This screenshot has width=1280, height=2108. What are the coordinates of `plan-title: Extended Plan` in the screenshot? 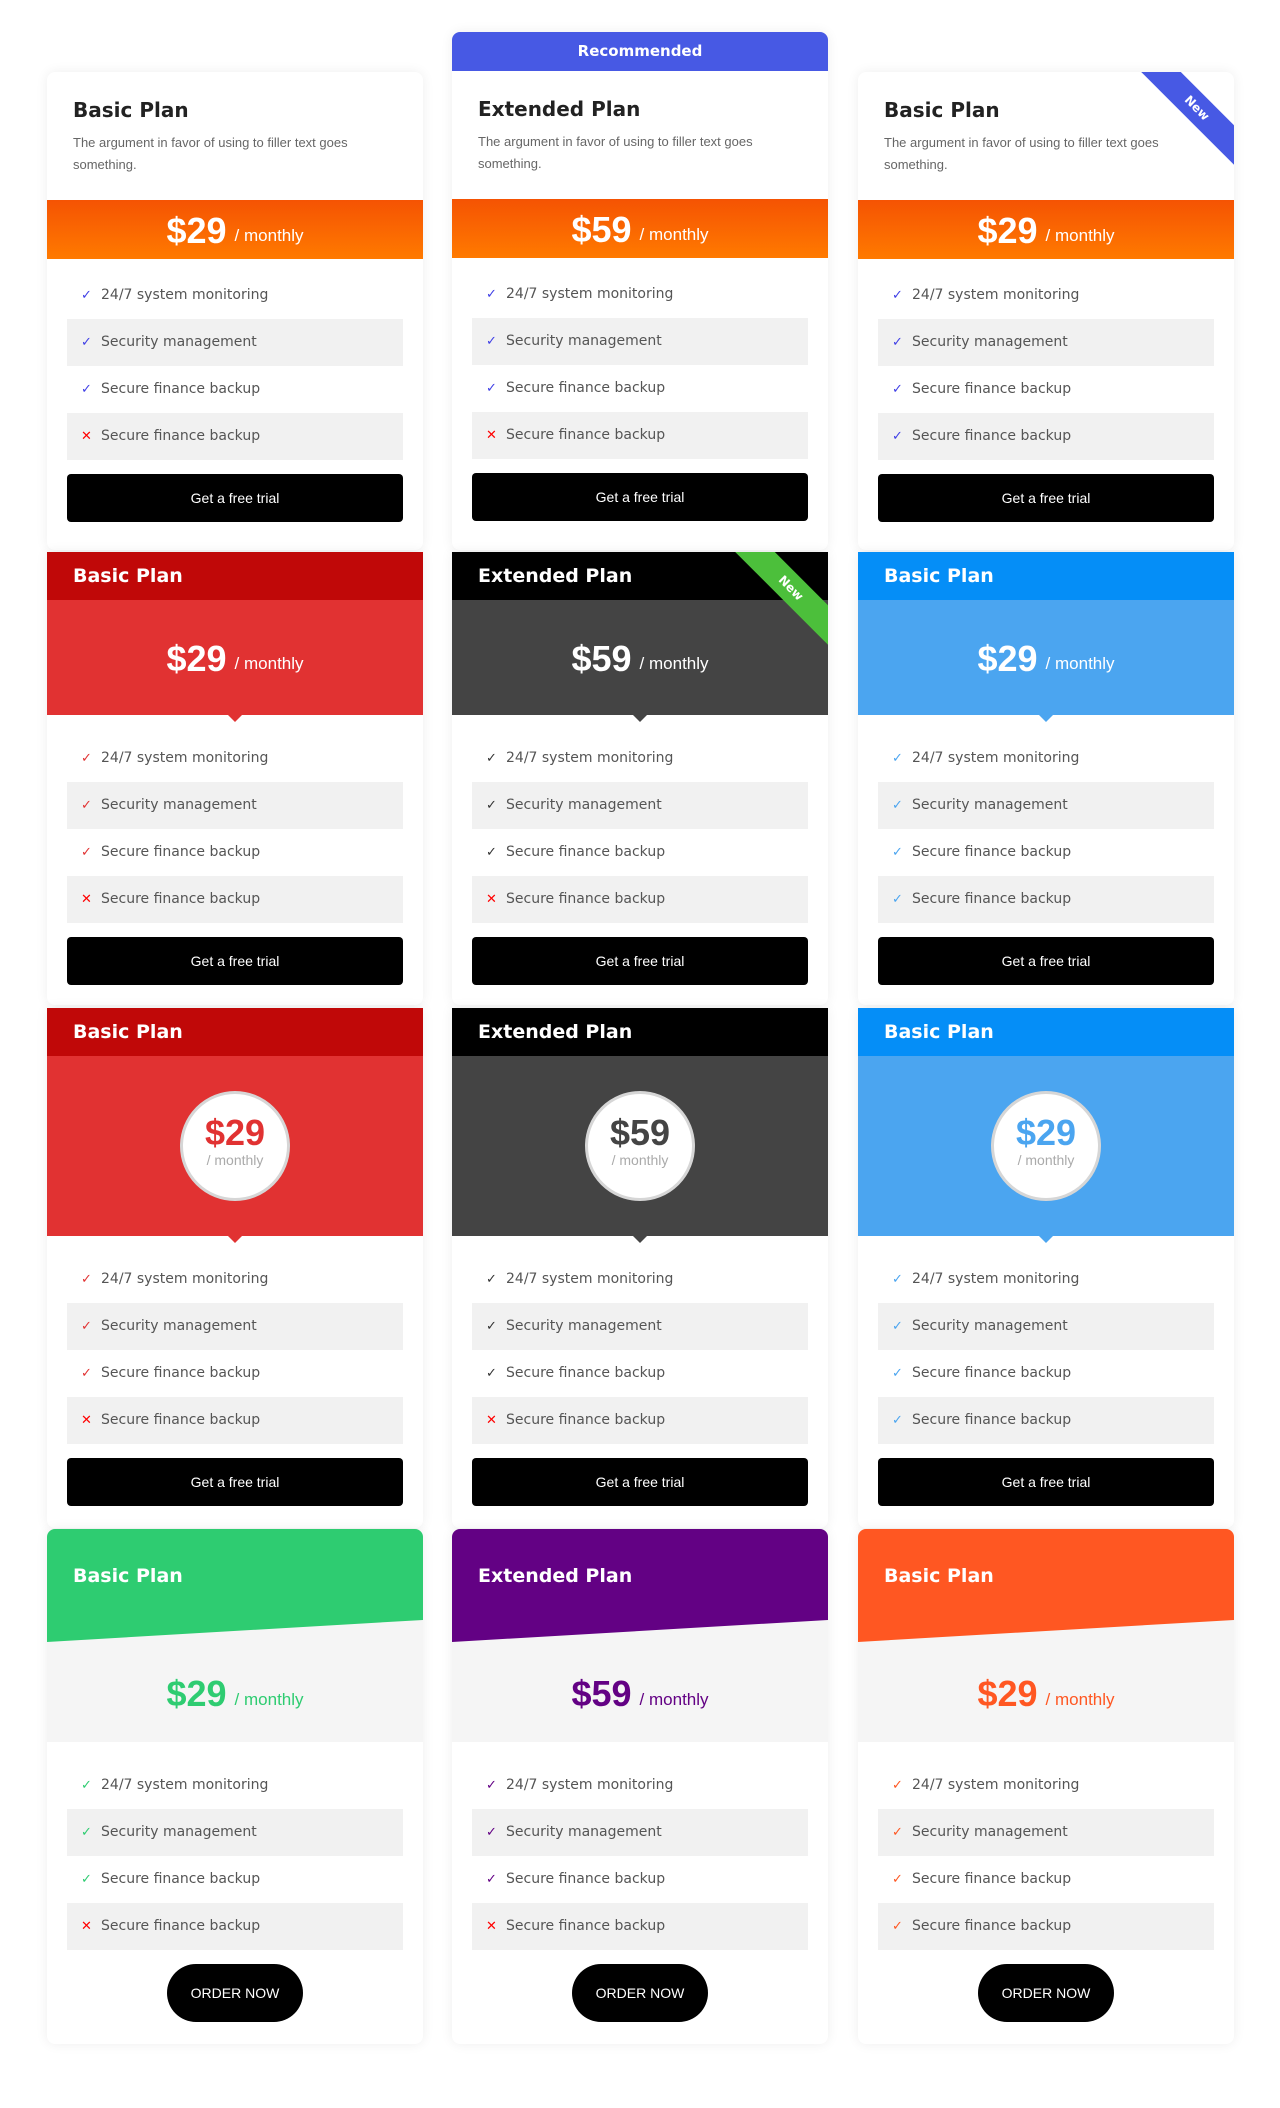 It's located at (559, 109).